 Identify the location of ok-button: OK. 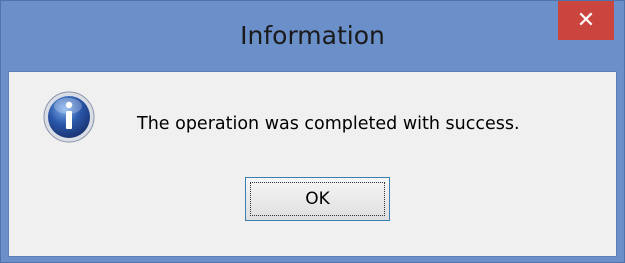
(317, 199).